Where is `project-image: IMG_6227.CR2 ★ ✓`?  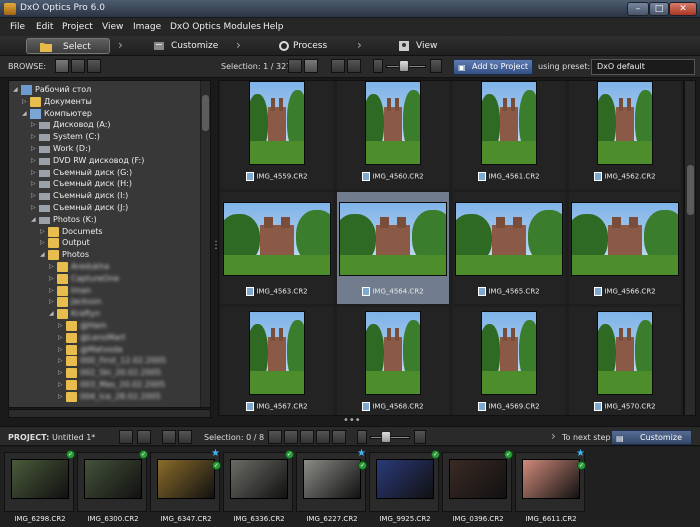 project-image: IMG_6227.CR2 ★ ✓ is located at coordinates (331, 485).